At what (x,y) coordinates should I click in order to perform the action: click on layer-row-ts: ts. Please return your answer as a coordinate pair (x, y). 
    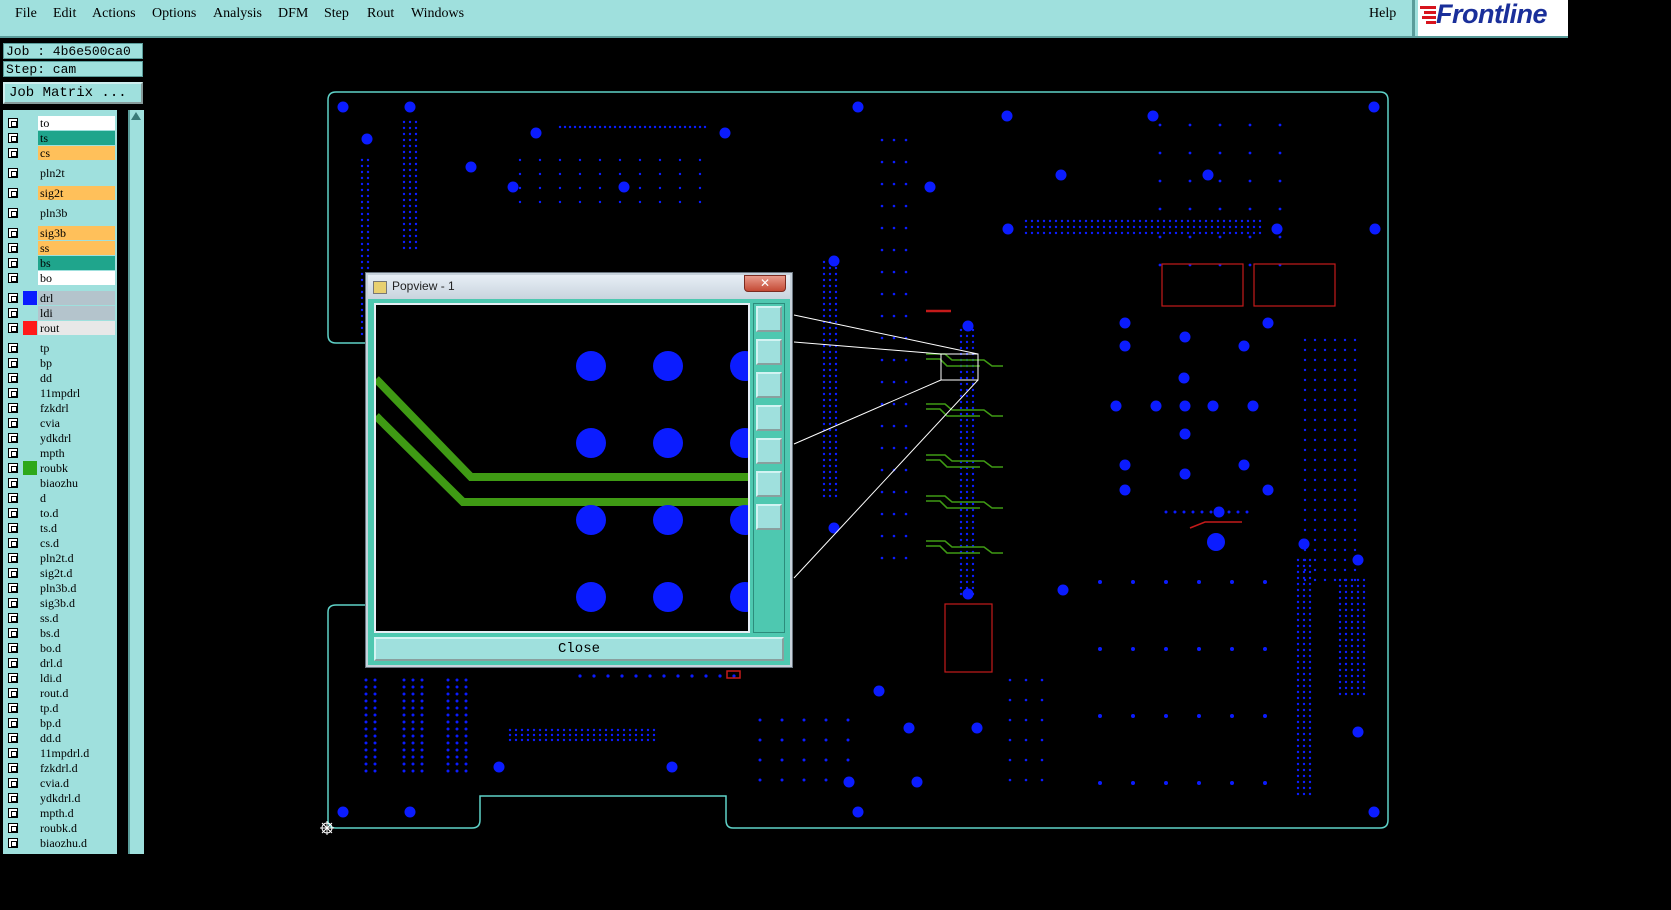
    Looking at the image, I should click on (60, 138).